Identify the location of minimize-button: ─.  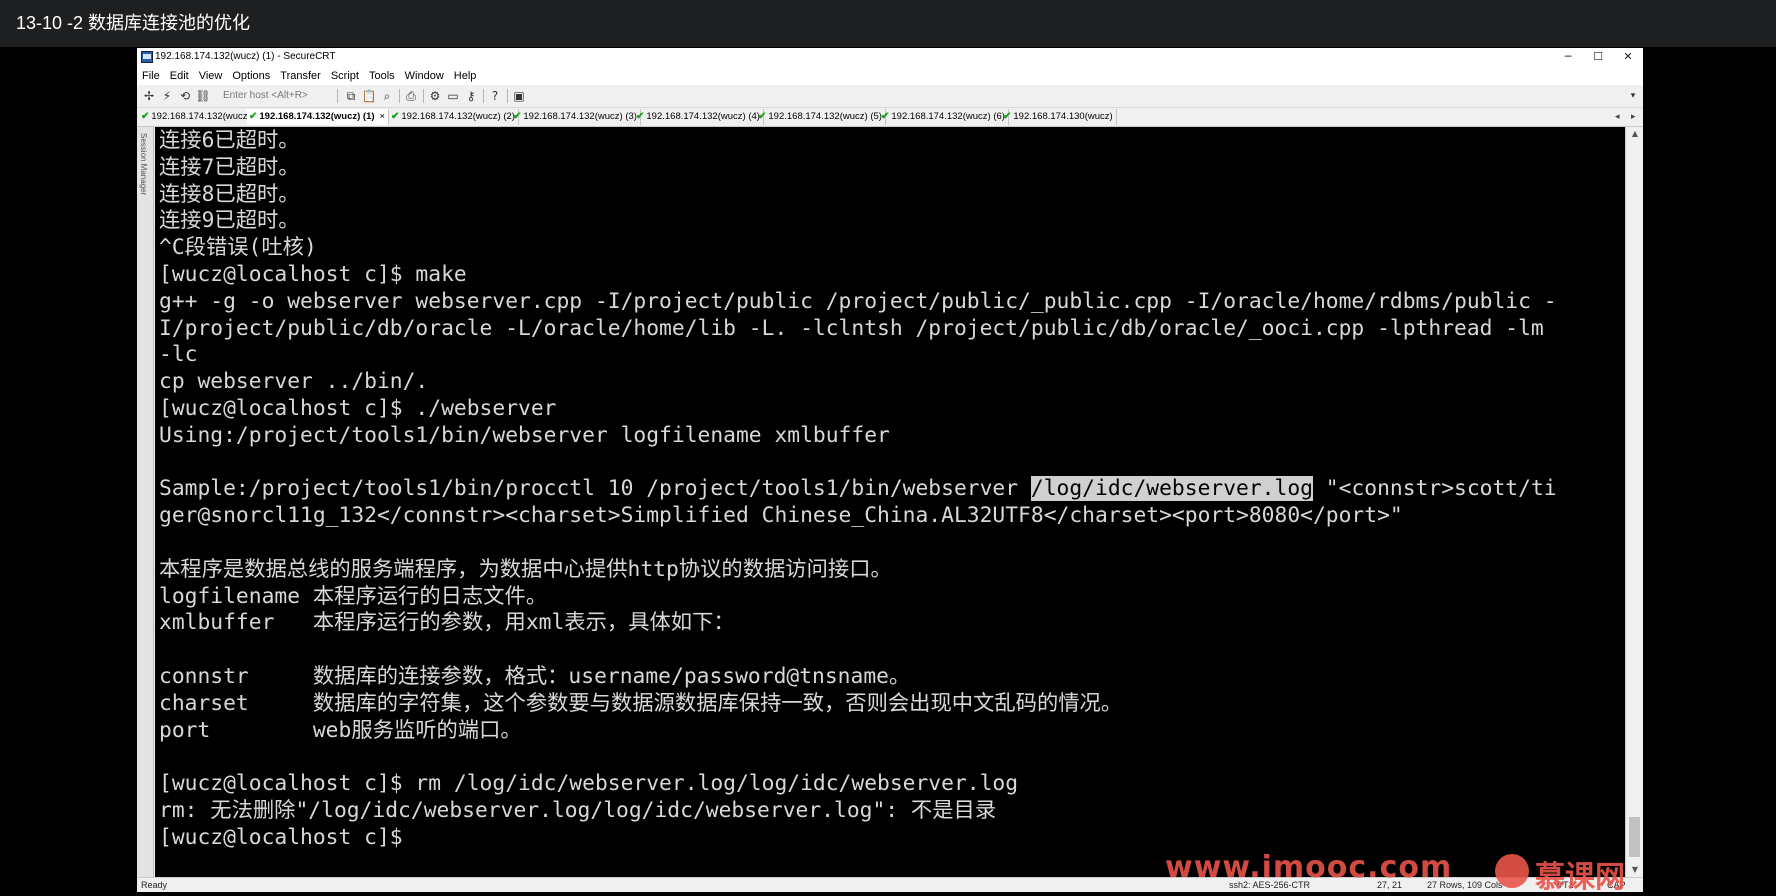
(1568, 57).